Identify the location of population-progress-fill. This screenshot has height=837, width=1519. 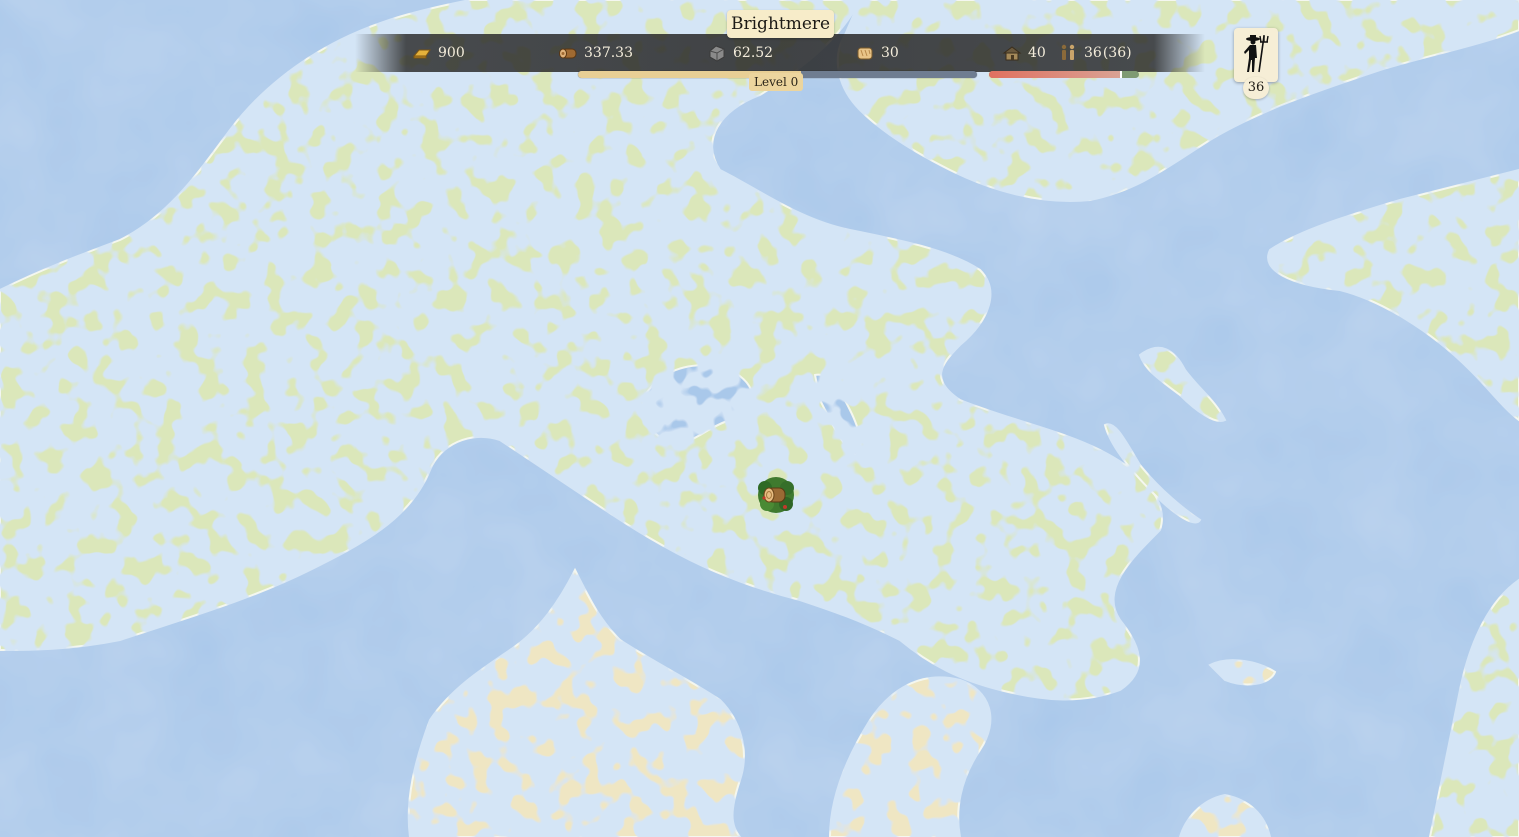
(1055, 74).